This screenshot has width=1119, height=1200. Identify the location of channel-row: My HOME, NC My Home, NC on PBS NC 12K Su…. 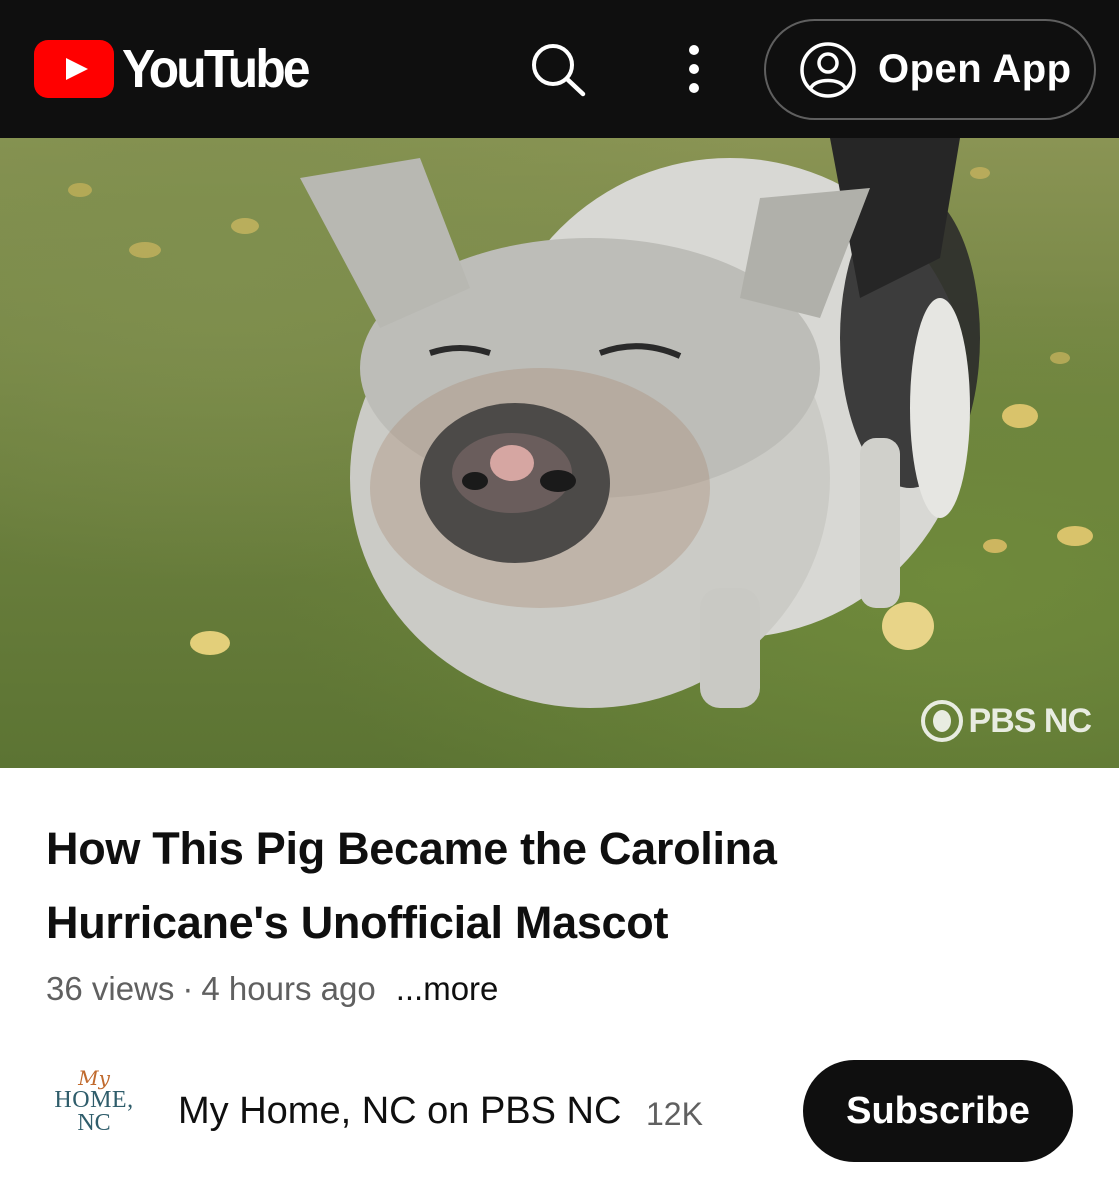
(561, 1112).